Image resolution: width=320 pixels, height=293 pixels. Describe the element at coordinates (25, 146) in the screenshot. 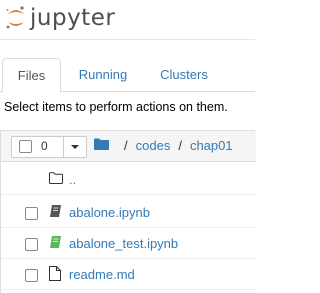

I see `select-all-checkbox` at that location.